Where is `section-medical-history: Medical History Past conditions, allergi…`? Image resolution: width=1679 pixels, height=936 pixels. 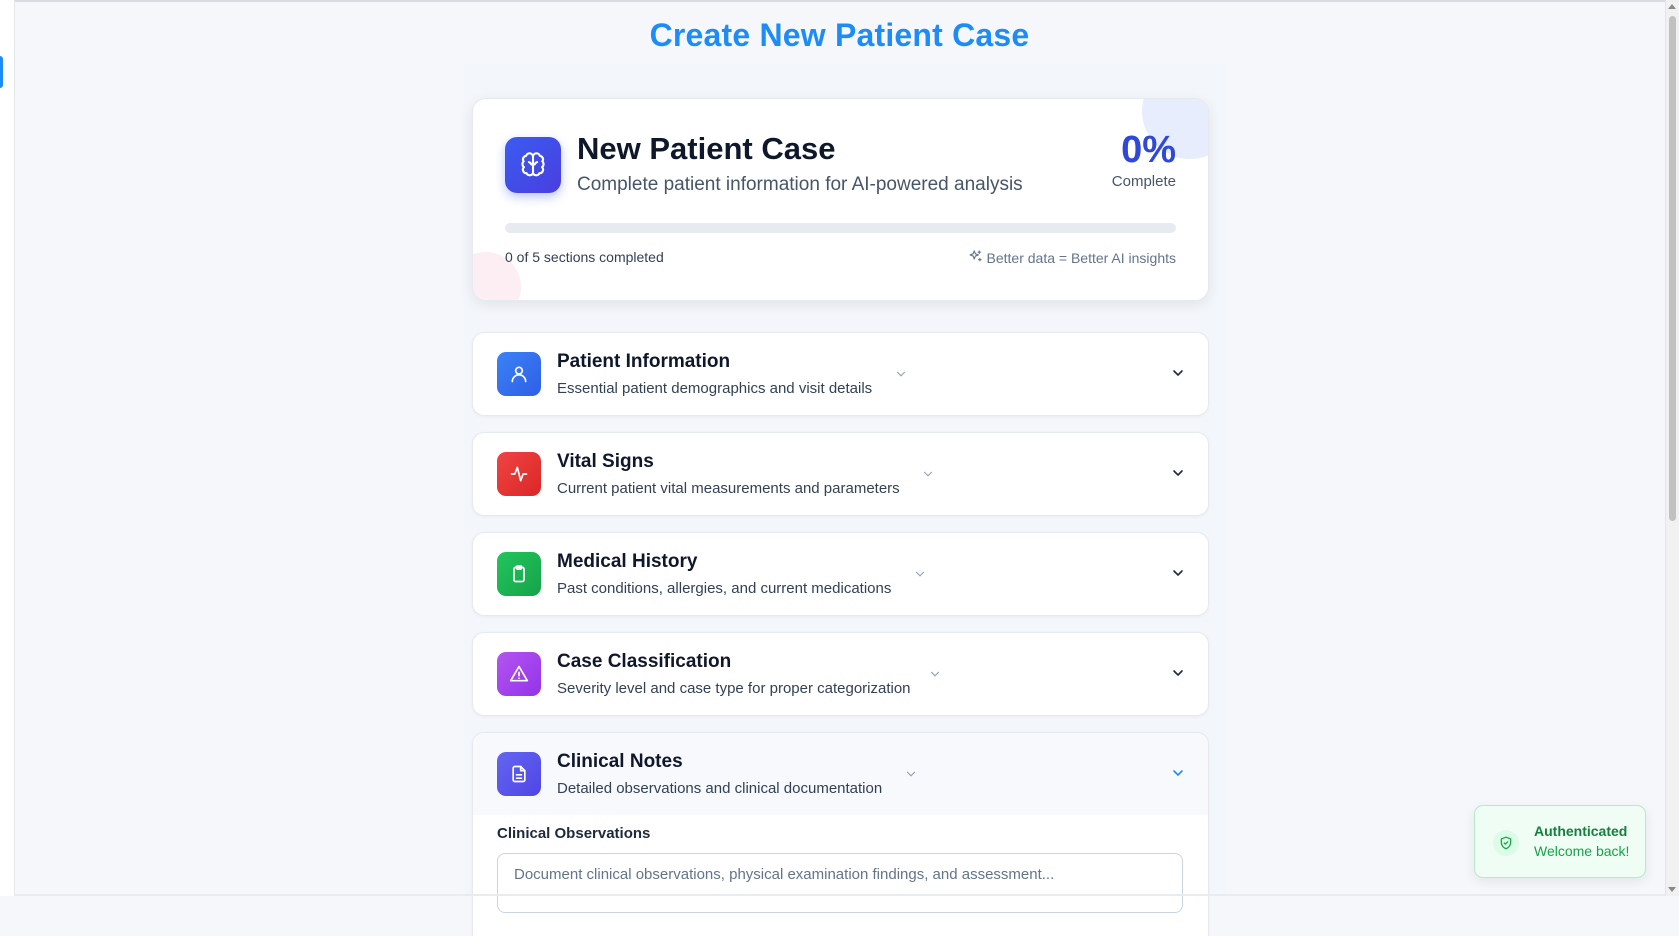 section-medical-history: Medical History Past conditions, allergi… is located at coordinates (840, 574).